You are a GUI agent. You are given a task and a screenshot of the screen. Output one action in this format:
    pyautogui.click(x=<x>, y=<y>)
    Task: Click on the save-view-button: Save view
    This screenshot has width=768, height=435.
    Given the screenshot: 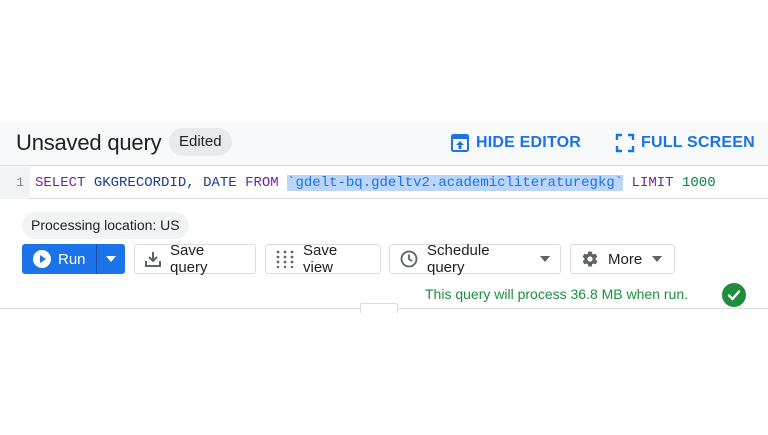 What is the action you would take?
    pyautogui.click(x=323, y=259)
    